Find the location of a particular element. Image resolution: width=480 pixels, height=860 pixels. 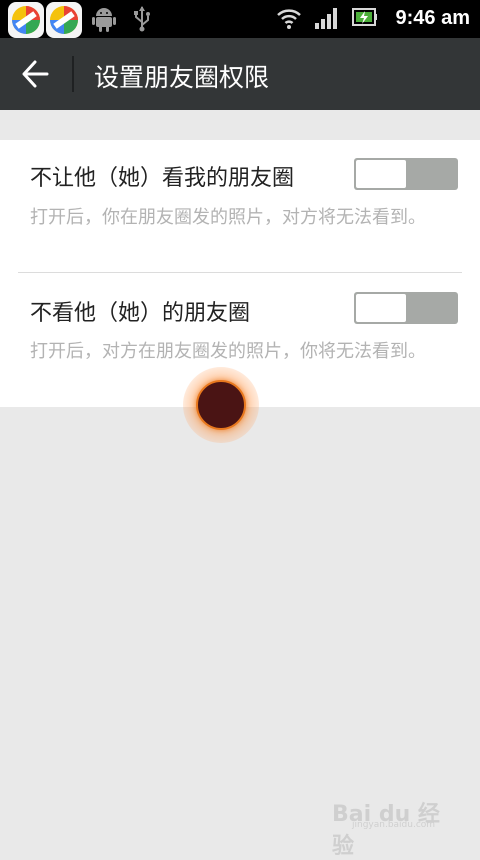

status-bar: 9:46 am is located at coordinates (240, 19).